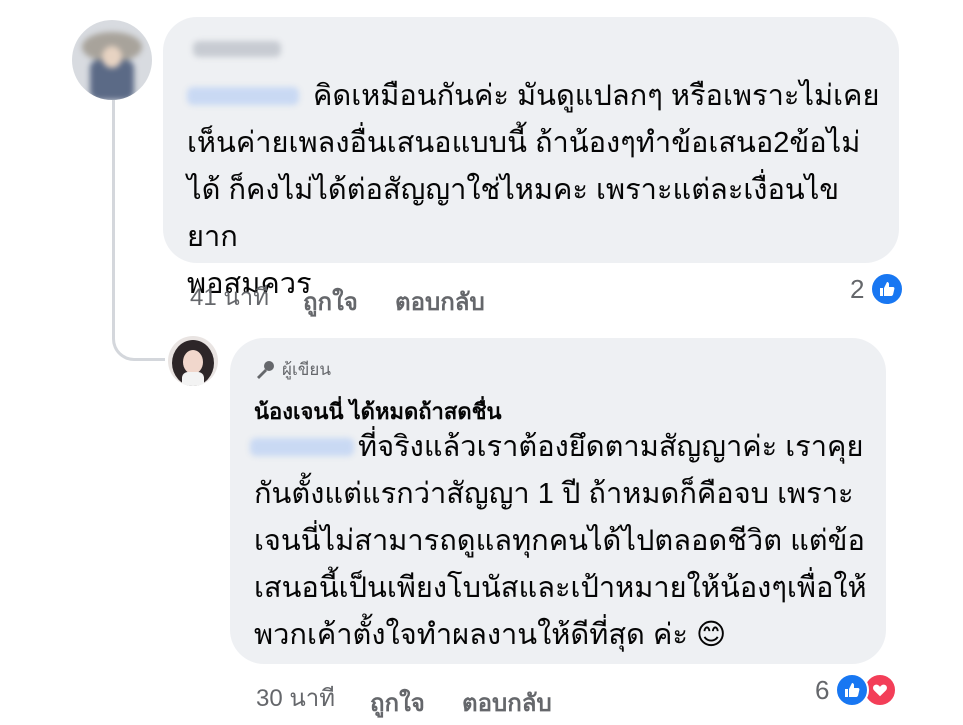 This screenshot has height=725, width=963. What do you see at coordinates (306, 369) in the screenshot?
I see `author-badge-label: ผู้เขียน` at bounding box center [306, 369].